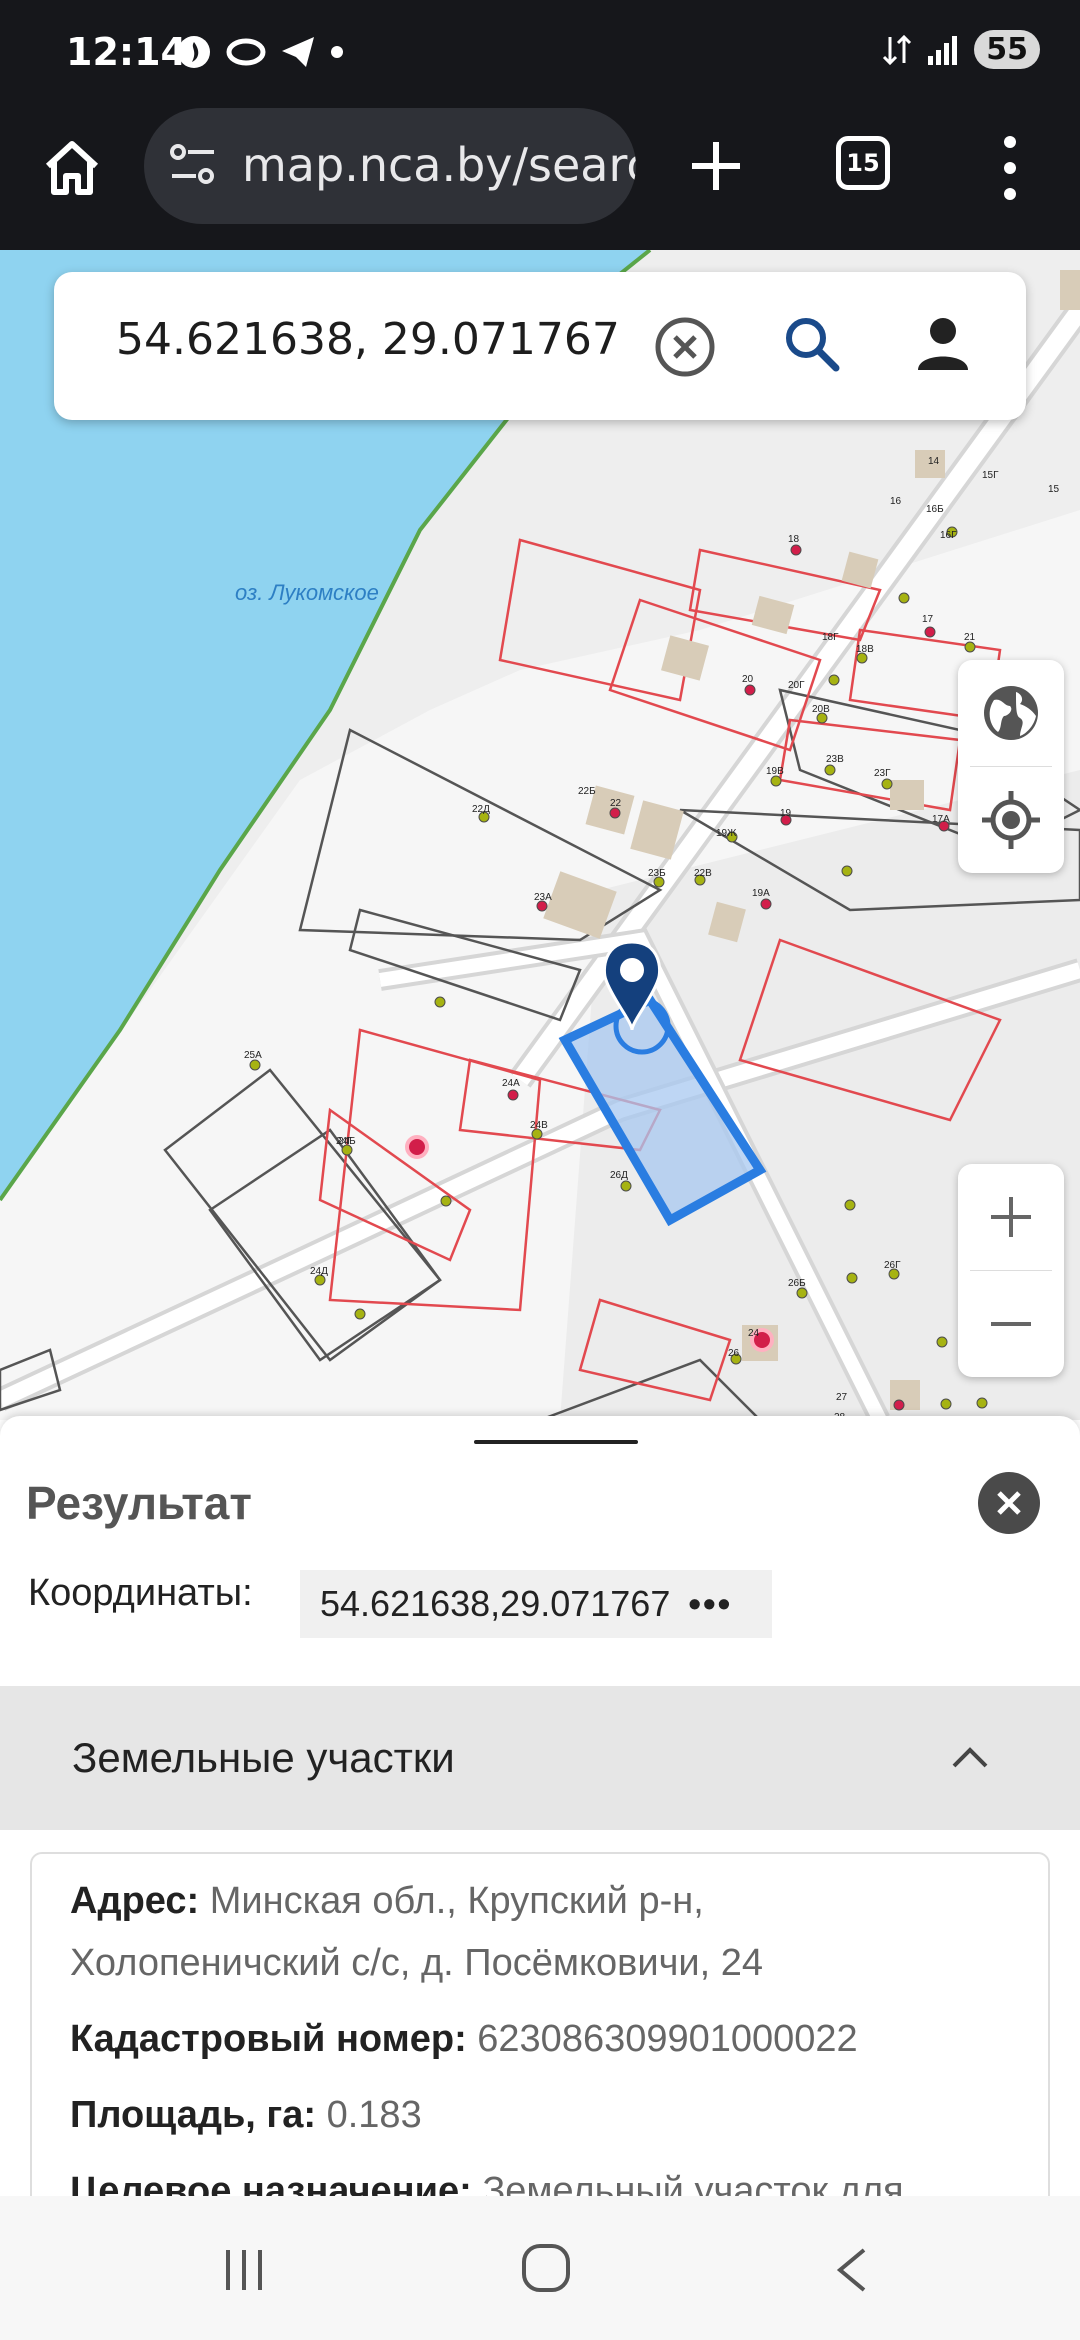 The height and width of the screenshot is (2340, 1080). Describe the element at coordinates (374, 2115) in the screenshot. I see `area-value: 0.183` at that location.